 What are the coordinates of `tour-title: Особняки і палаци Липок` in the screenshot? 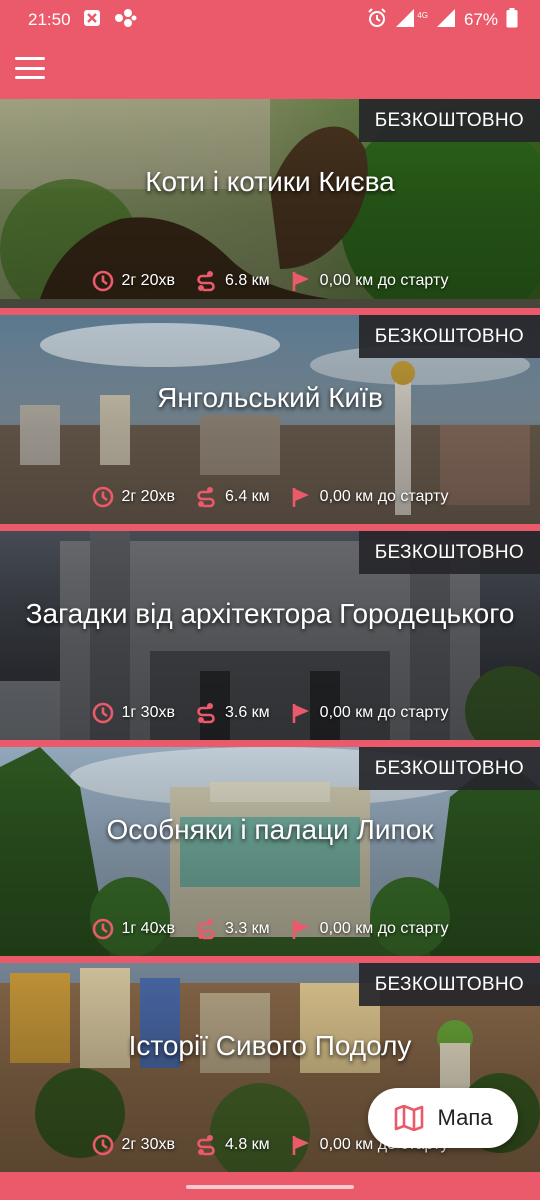 It's located at (270, 829).